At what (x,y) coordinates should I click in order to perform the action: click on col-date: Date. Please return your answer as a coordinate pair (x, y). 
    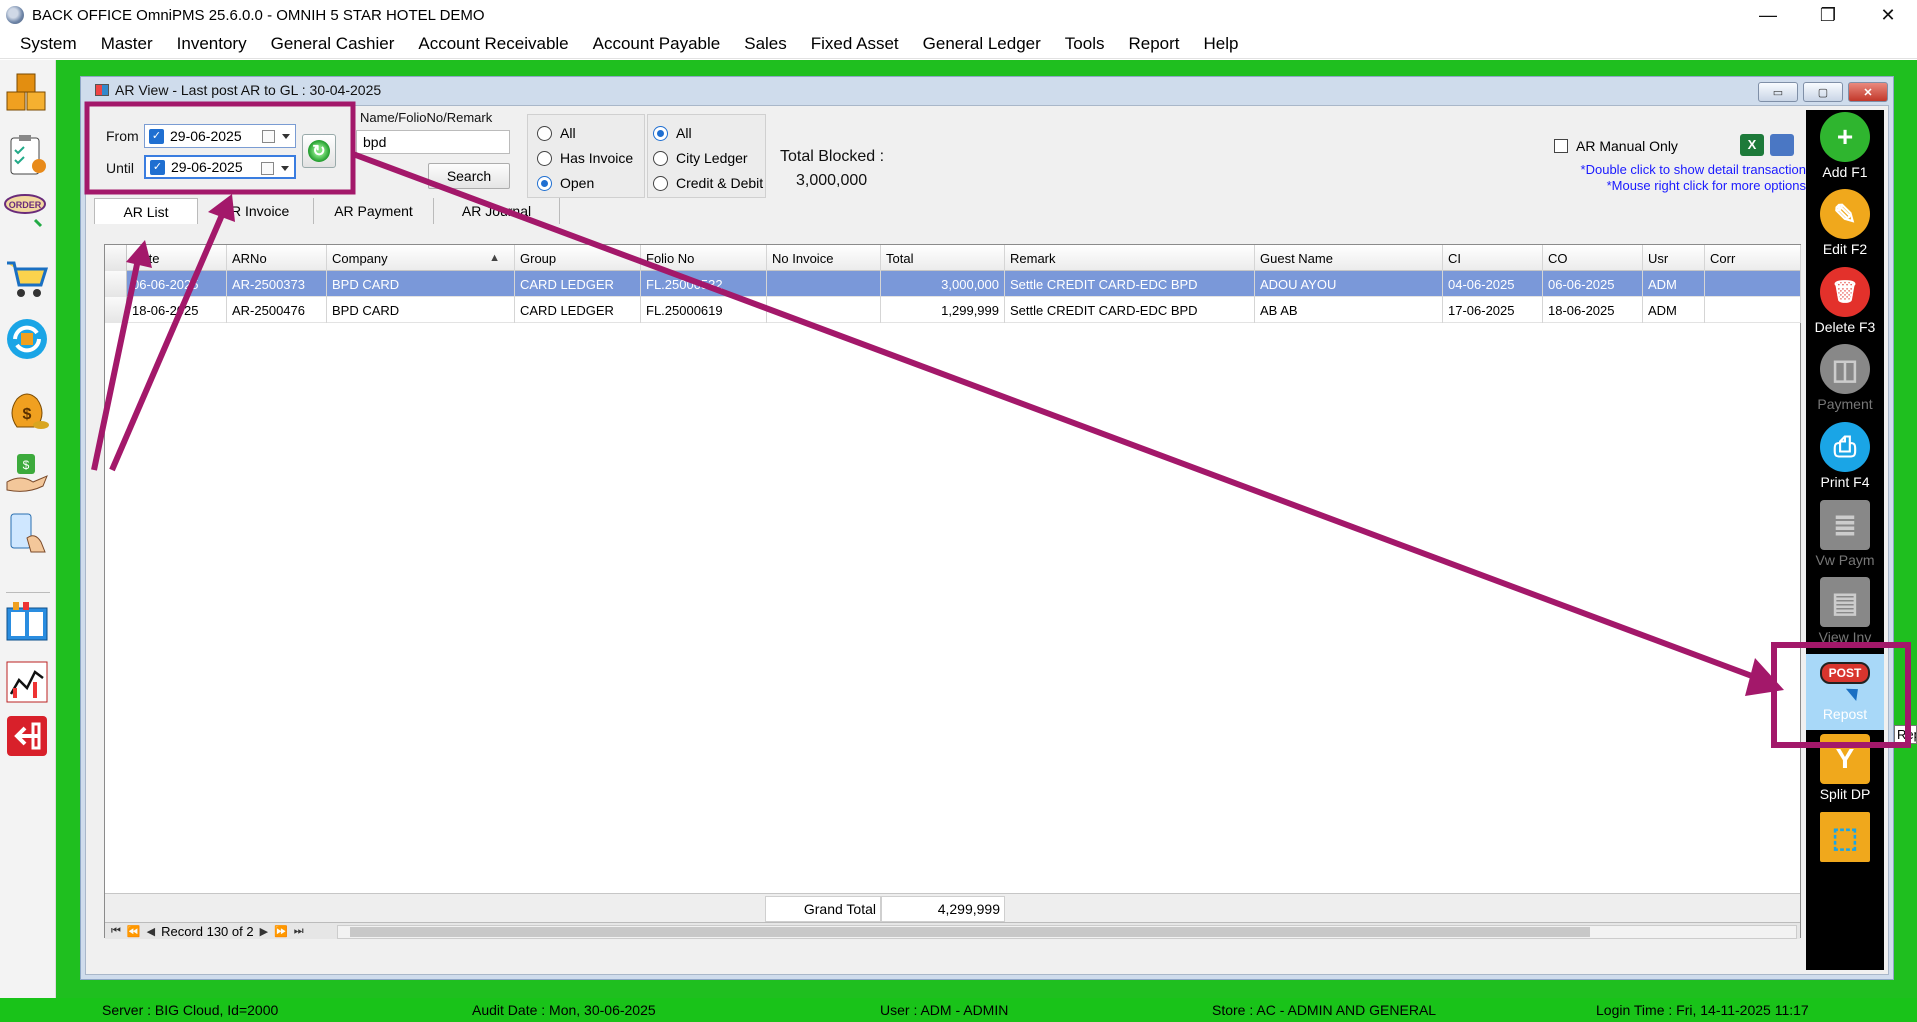
    Looking at the image, I should click on (177, 258).